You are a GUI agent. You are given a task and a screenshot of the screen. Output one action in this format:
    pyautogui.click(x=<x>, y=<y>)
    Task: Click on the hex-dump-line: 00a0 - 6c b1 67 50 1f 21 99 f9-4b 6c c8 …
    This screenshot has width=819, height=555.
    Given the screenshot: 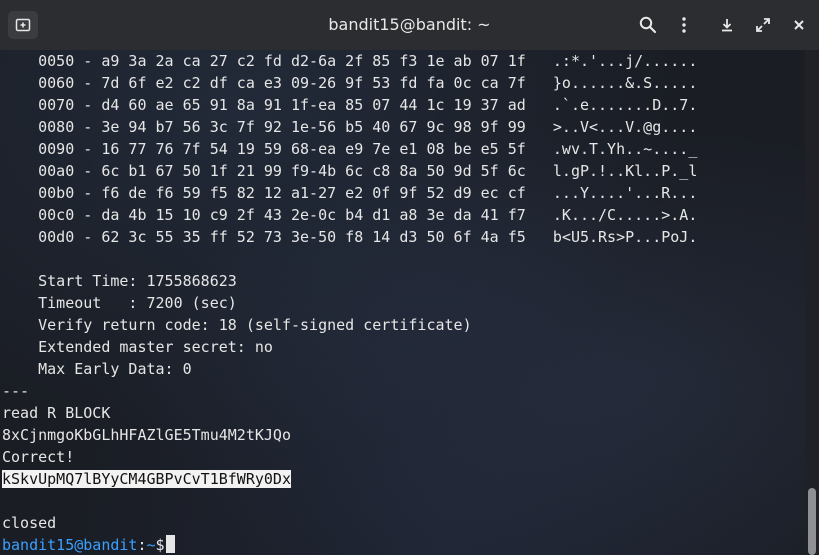 What is the action you would take?
    pyautogui.click(x=350, y=171)
    